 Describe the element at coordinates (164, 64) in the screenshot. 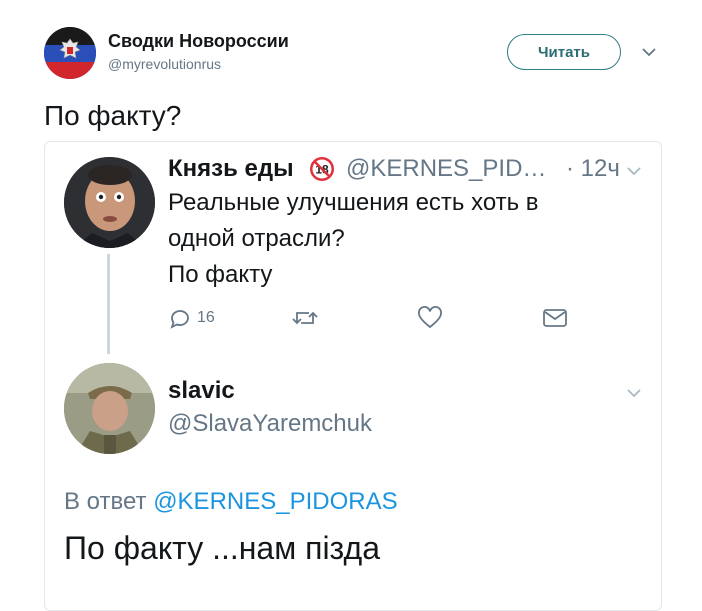

I see `author-handle: @myrevolutionrus` at that location.